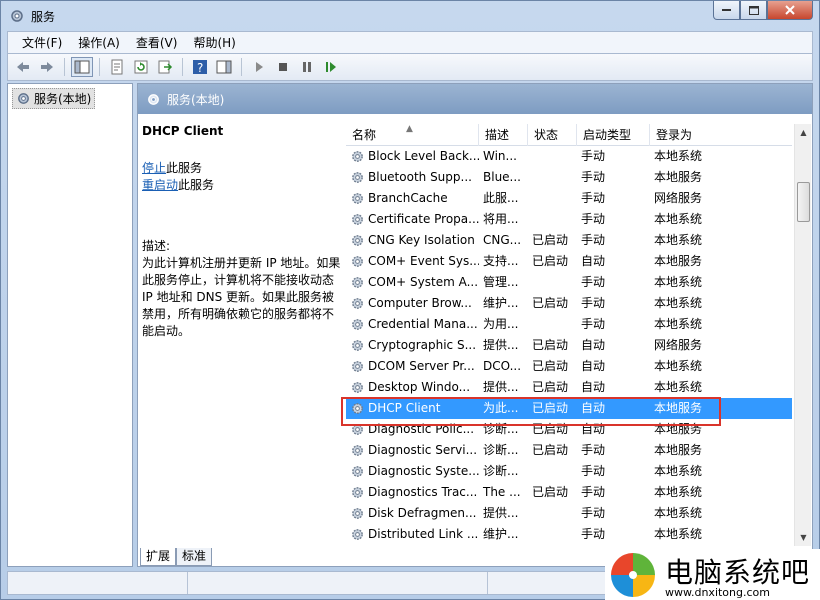 This screenshot has height=600, width=820. What do you see at coordinates (154, 168) in the screenshot?
I see `stop-service-link: 停止` at bounding box center [154, 168].